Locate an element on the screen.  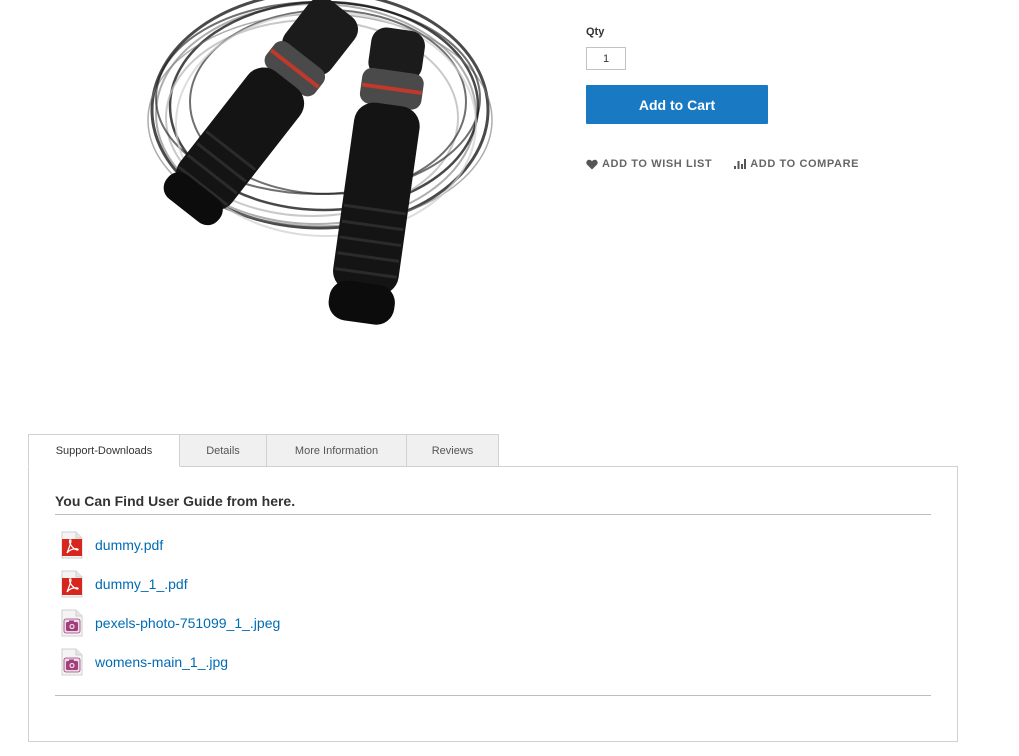
tab-details: Details is located at coordinates (223, 450).